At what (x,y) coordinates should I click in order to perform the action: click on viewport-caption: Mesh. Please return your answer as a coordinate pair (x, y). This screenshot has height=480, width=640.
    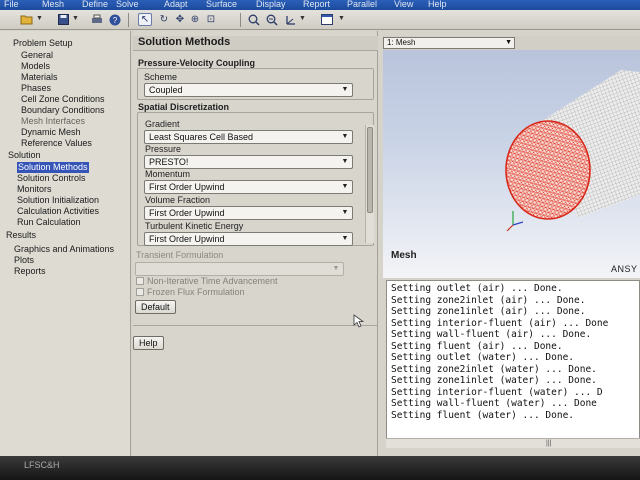
    Looking at the image, I should click on (404, 255).